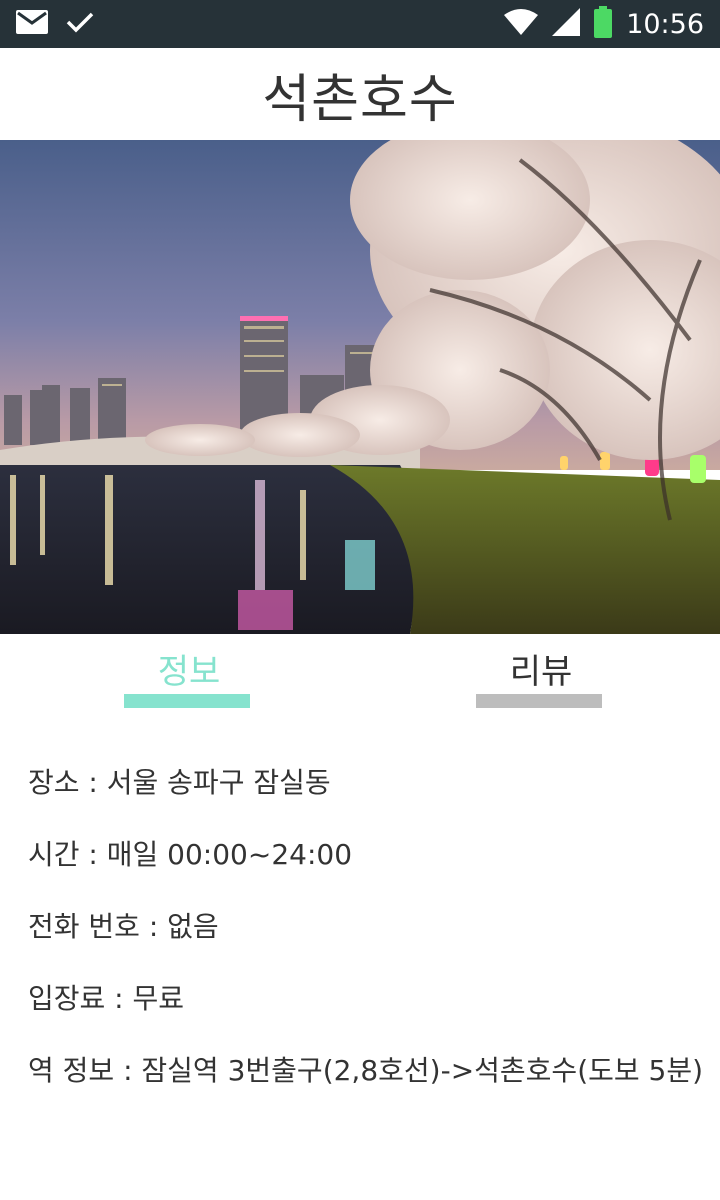 The height and width of the screenshot is (1200, 720). I want to click on tab-info: 정보, so click(189, 672).